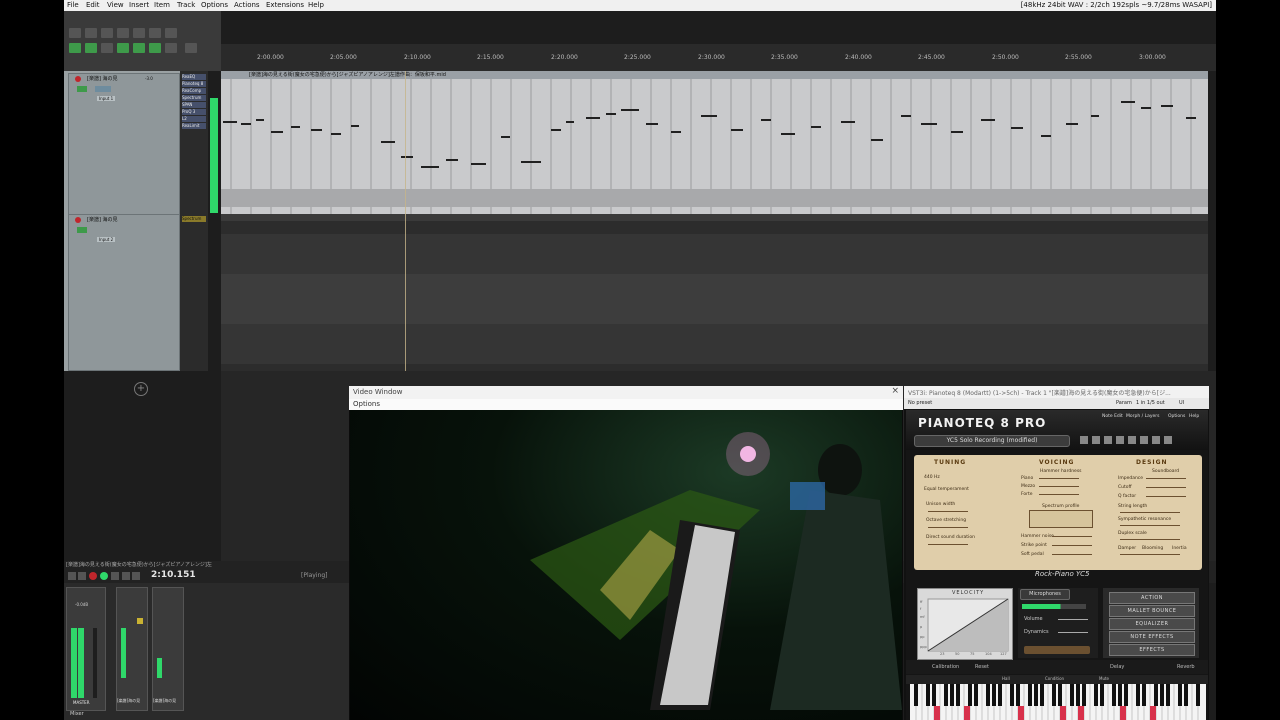 This screenshot has height=720, width=1280. What do you see at coordinates (168, 649) in the screenshot?
I see `mixer-strip-2: [楽譜]海の見` at bounding box center [168, 649].